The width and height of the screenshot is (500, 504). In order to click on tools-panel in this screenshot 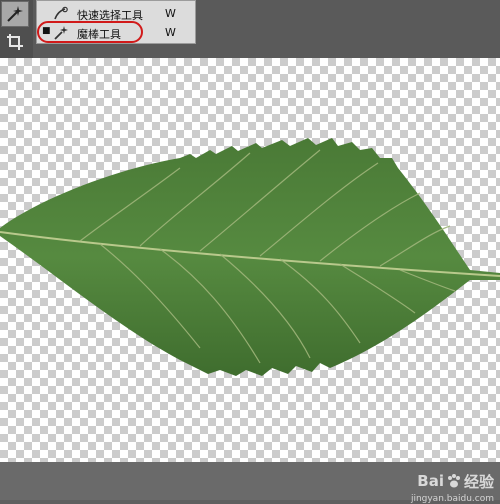, I will do `click(16, 29)`.